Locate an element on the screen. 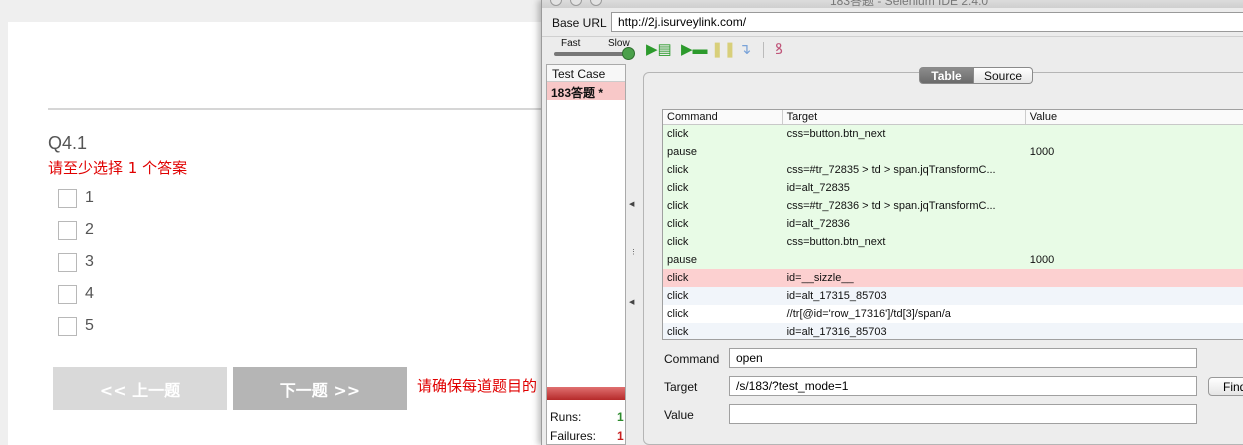 The height and width of the screenshot is (445, 1243). grip-icon: ⋮ is located at coordinates (633, 252).